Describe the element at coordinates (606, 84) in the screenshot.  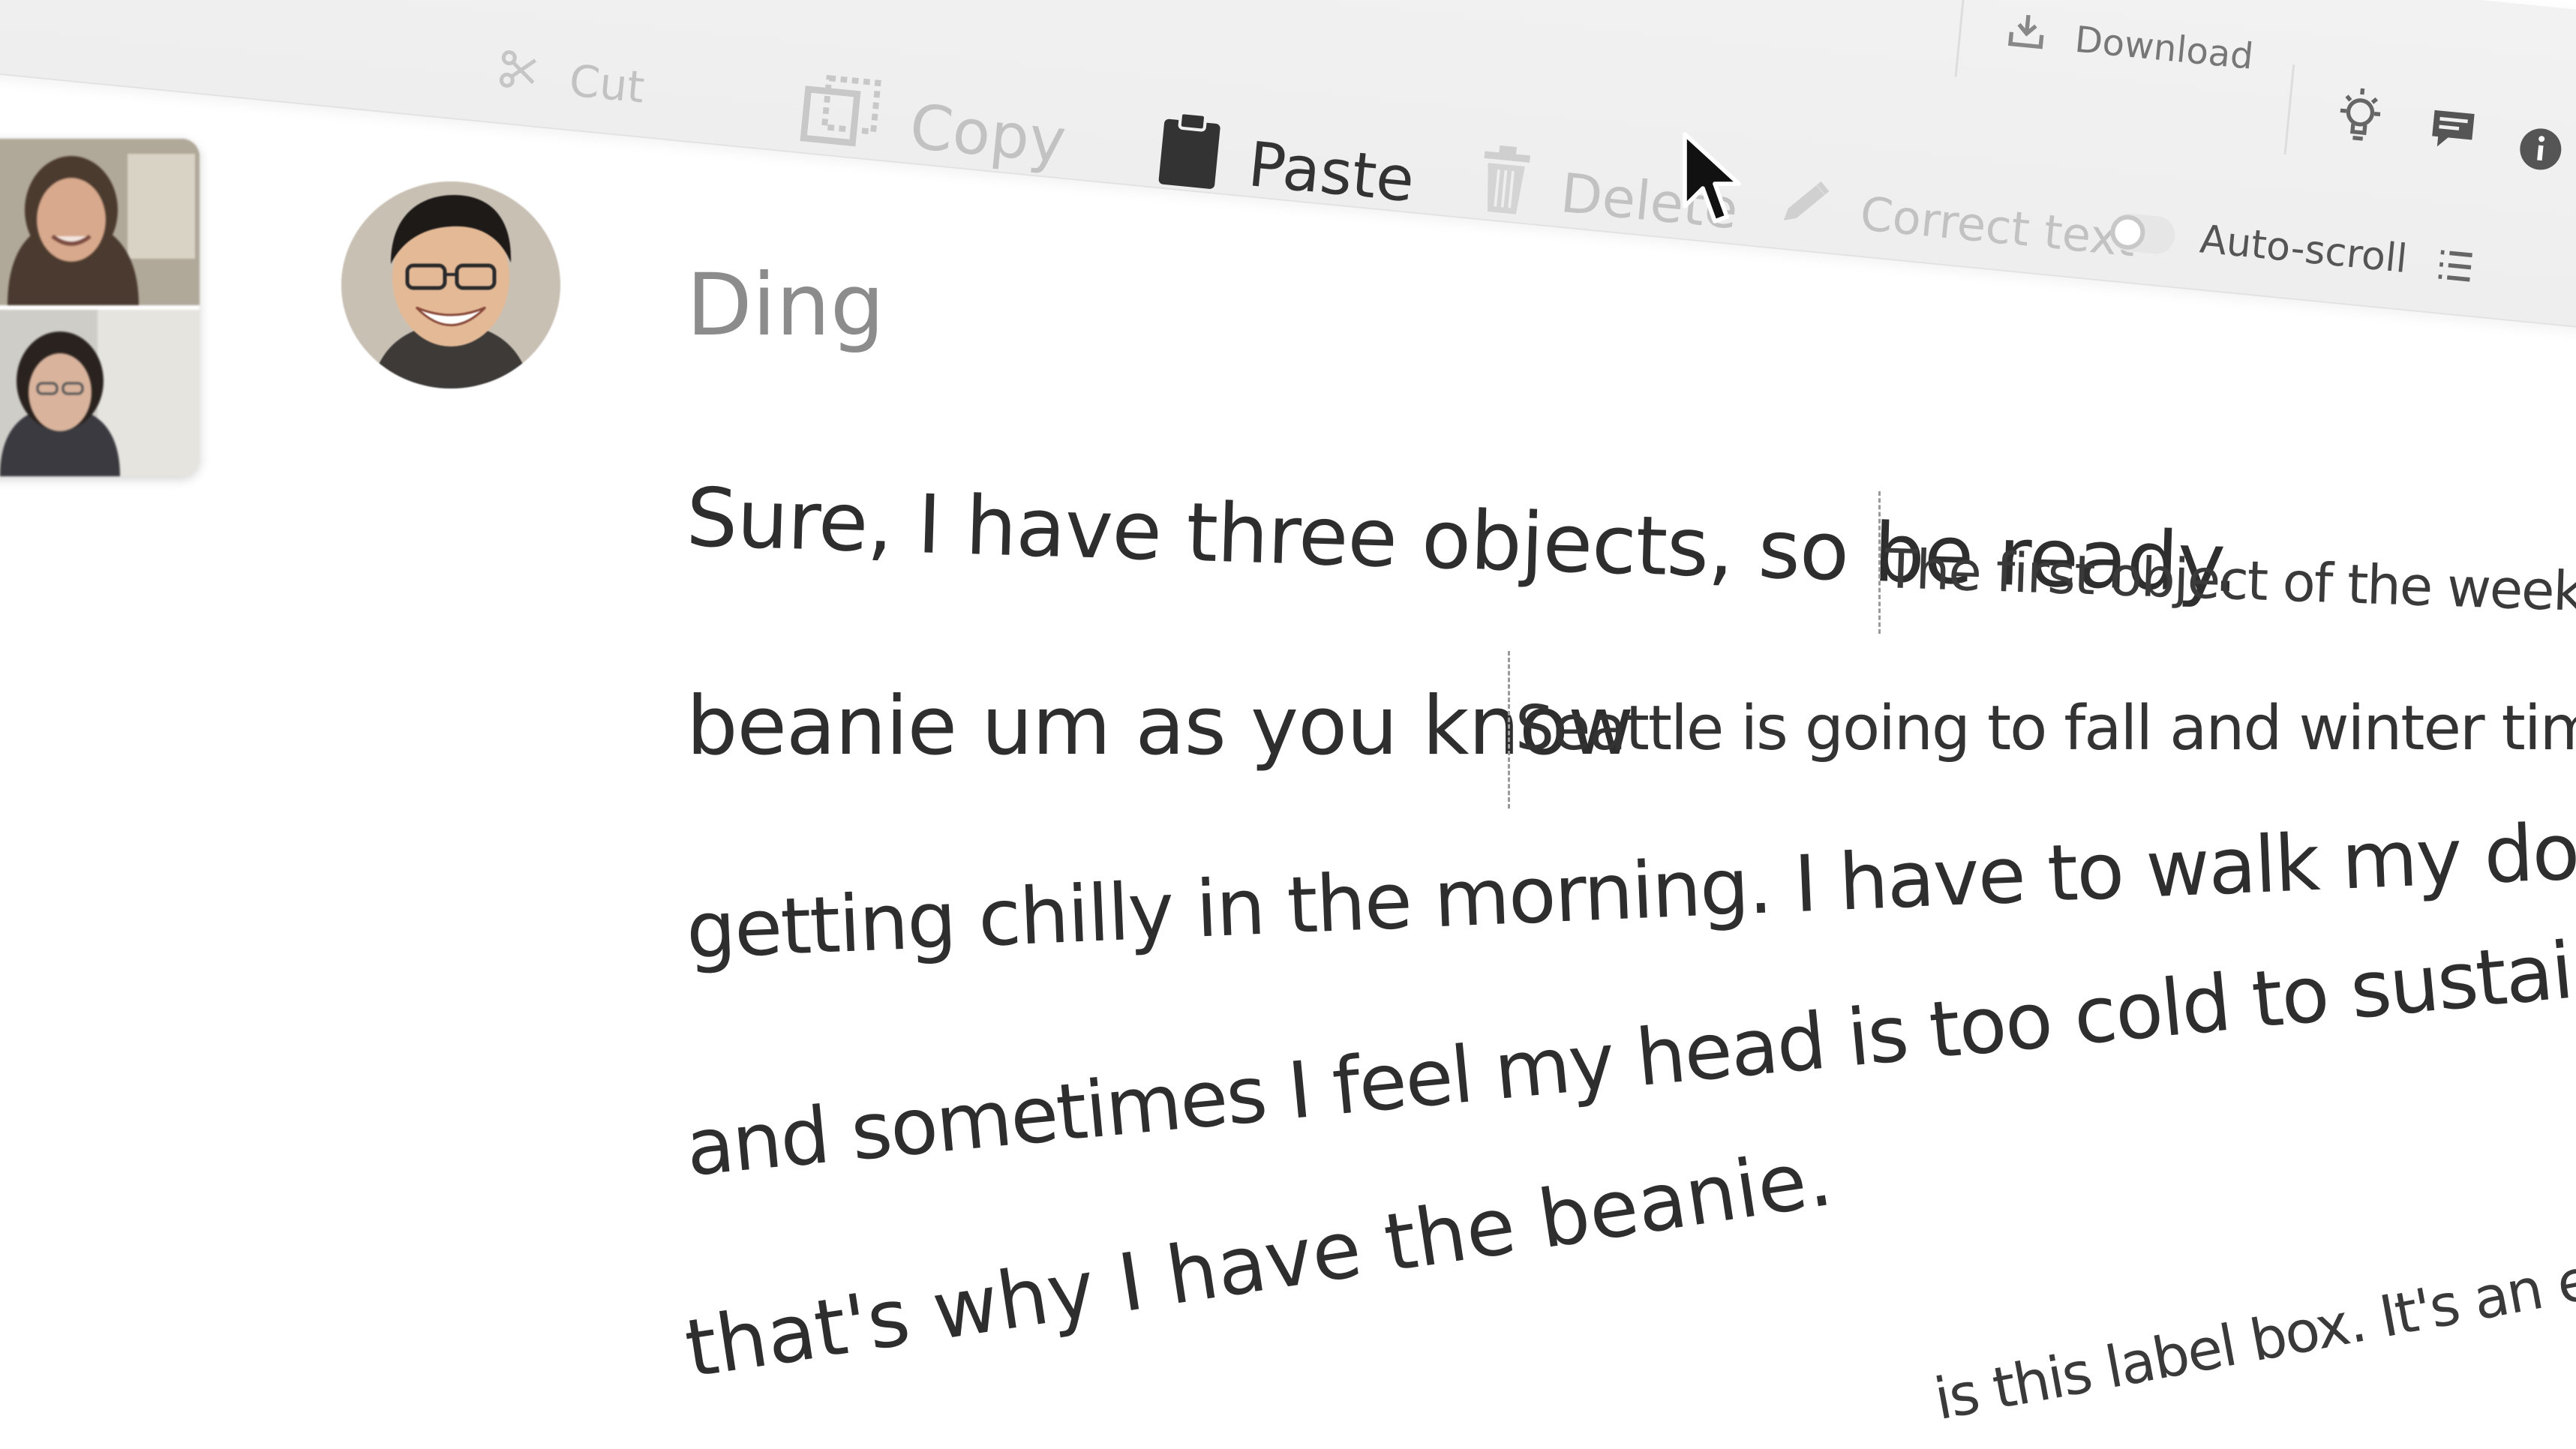
I see `cut-label: Cut` at that location.